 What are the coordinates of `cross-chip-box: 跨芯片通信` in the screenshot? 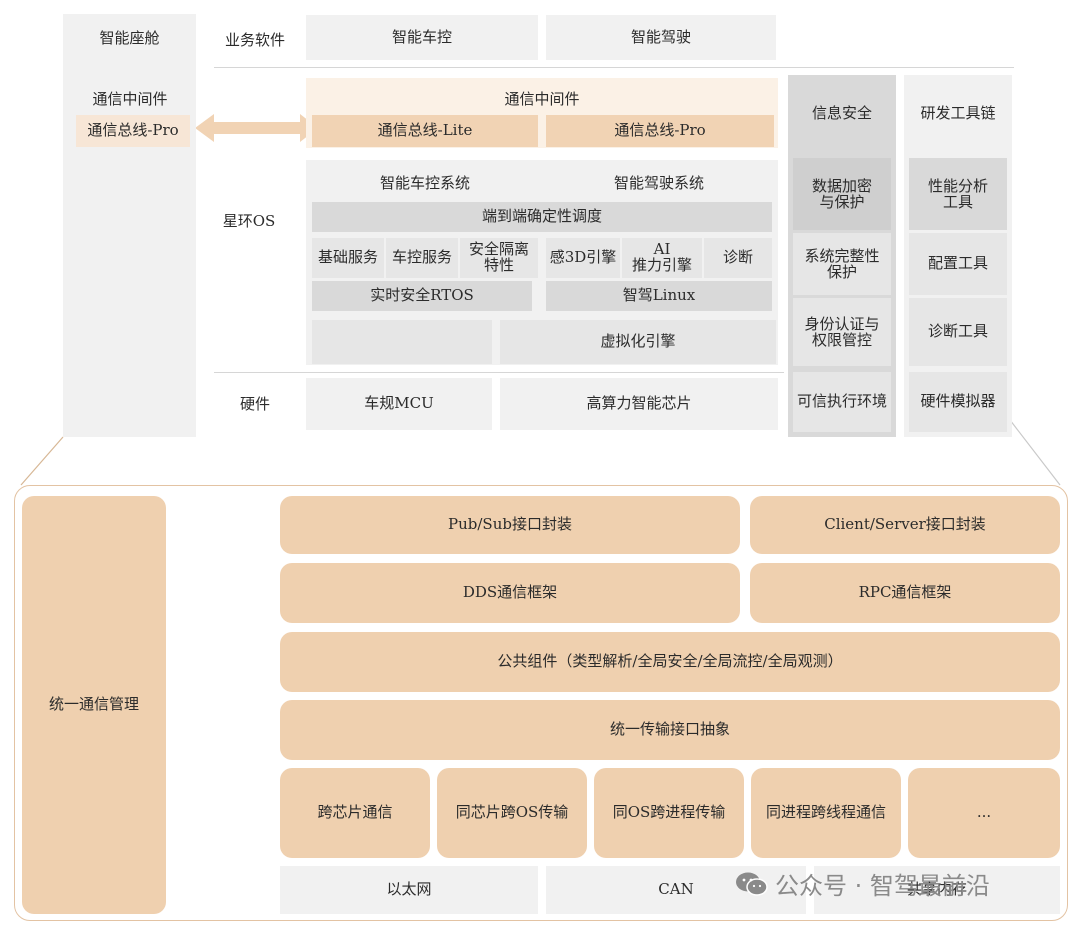 It's located at (355, 813).